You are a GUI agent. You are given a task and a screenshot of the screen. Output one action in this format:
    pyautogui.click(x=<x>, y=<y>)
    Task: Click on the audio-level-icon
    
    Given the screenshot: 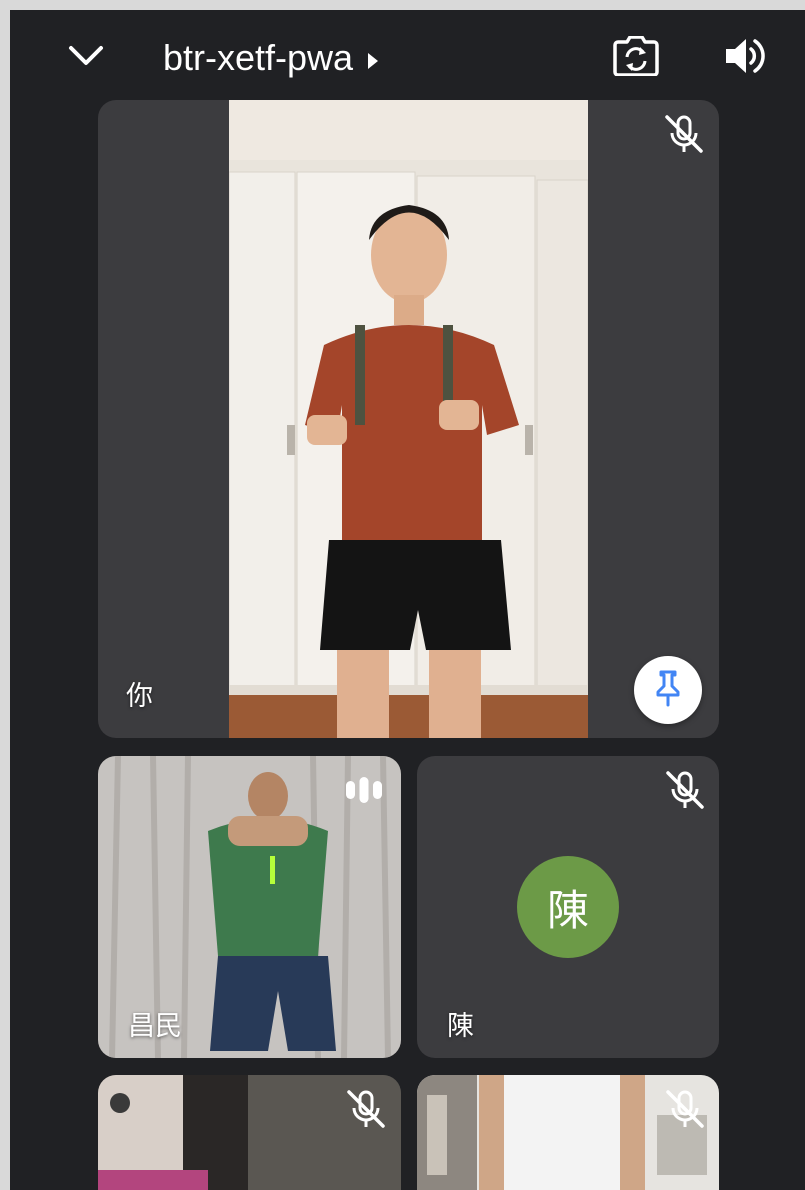 What is the action you would take?
    pyautogui.click(x=364, y=792)
    